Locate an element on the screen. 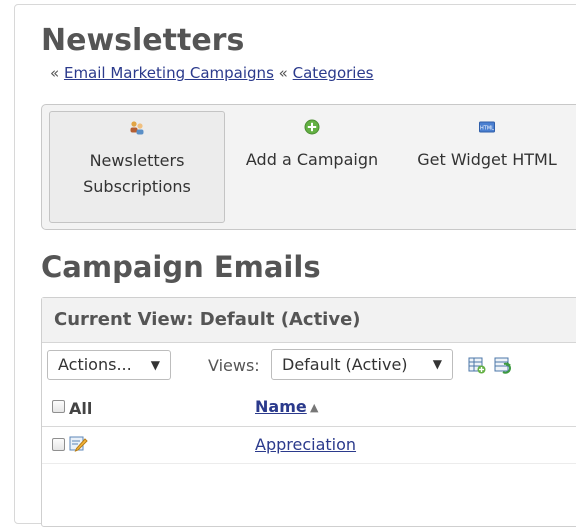 This screenshot has height=527, width=576. page-title: Newsletters is located at coordinates (143, 40).